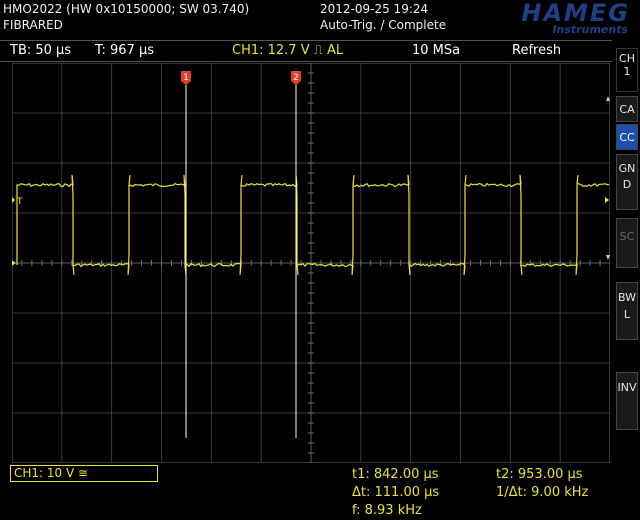 This screenshot has width=640, height=520. What do you see at coordinates (287, 50) in the screenshot?
I see `channel-trigger: CH1: 12.7 V ⎍ AL` at bounding box center [287, 50].